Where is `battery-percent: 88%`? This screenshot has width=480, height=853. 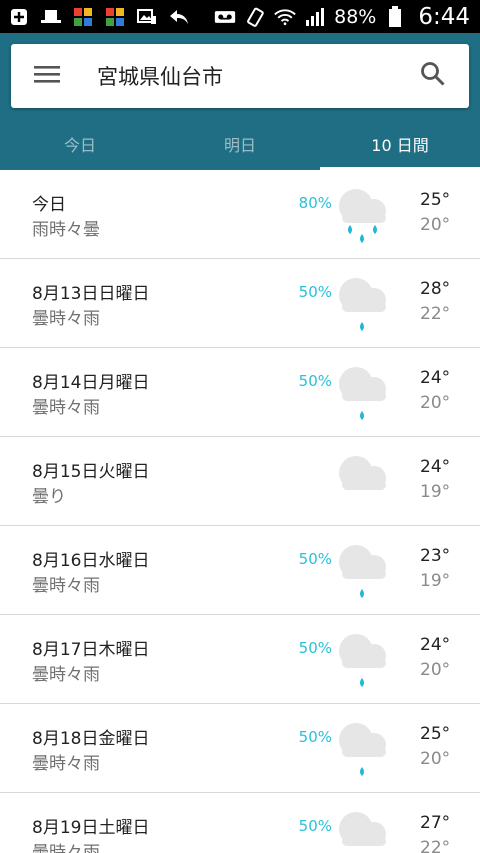
battery-percent: 88% is located at coordinates (355, 16).